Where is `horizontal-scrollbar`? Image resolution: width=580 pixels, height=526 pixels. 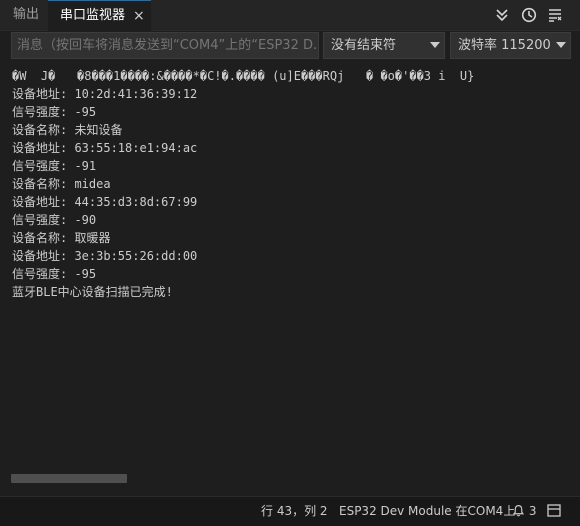
horizontal-scrollbar is located at coordinates (69, 478).